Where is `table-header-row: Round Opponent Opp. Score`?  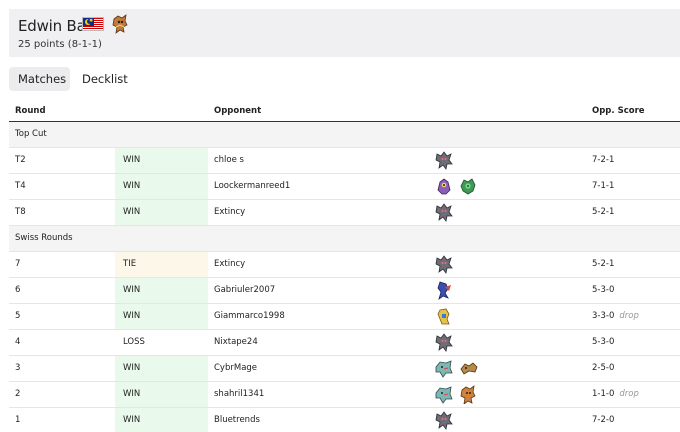 table-header-row: Round Opponent Opp. Score is located at coordinates (344, 111).